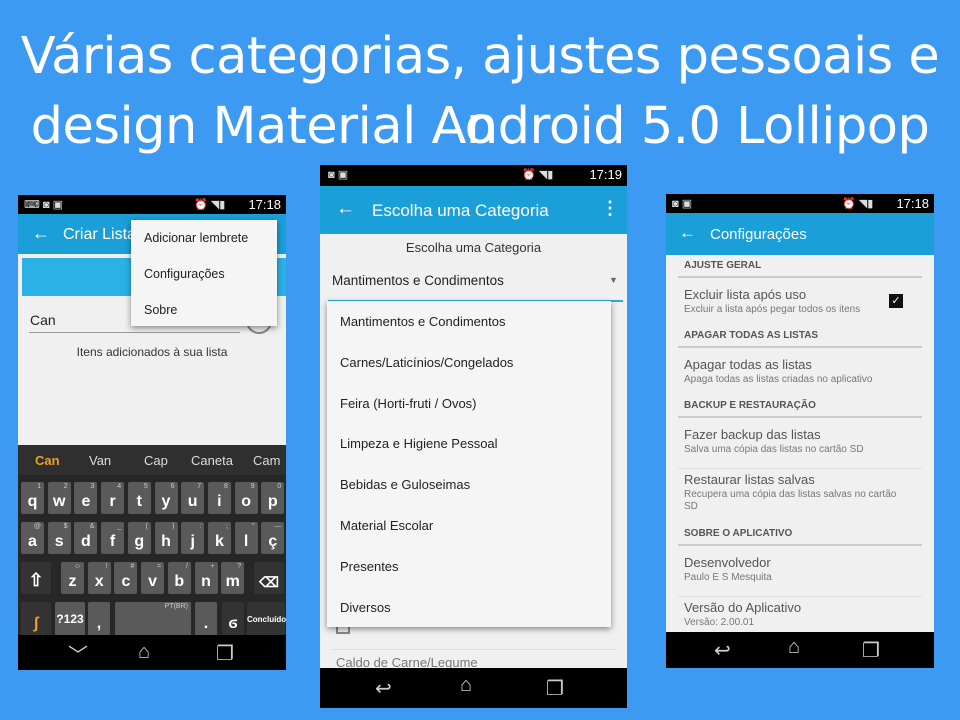  What do you see at coordinates (78, 653) in the screenshot?
I see `hide-keyboard-icon: ﹀` at bounding box center [78, 653].